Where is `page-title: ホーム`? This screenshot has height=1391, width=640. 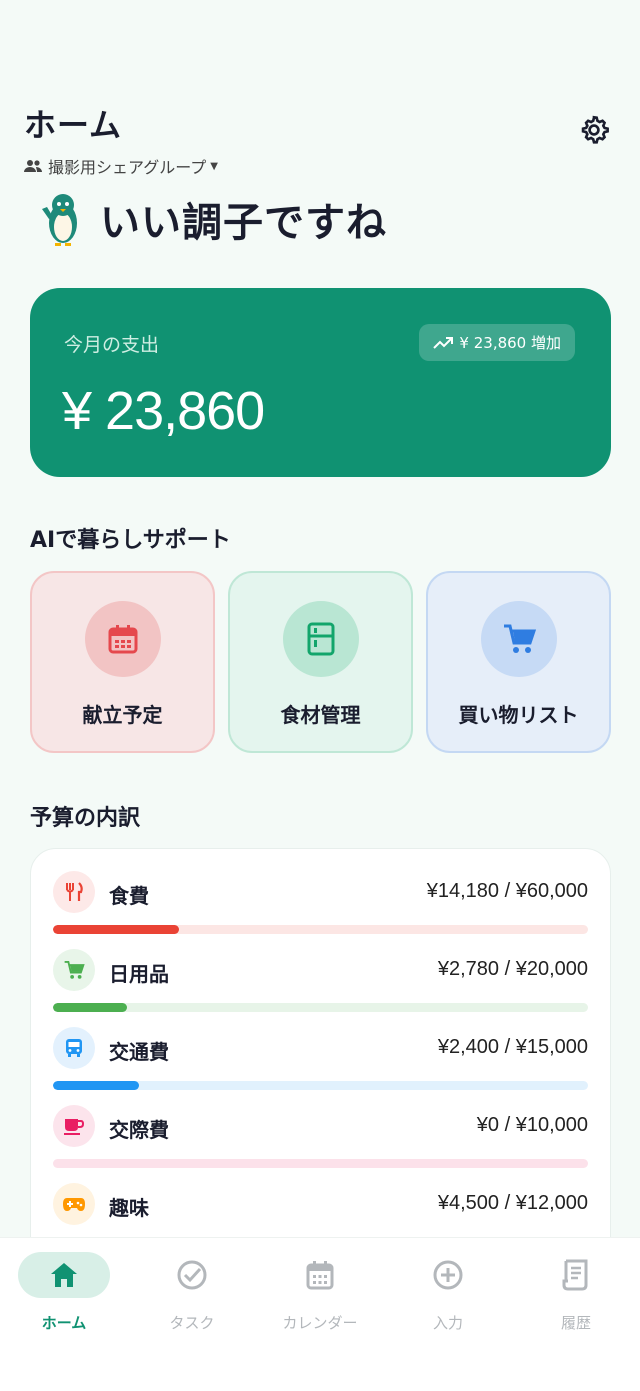
page-title: ホーム is located at coordinates (73, 125).